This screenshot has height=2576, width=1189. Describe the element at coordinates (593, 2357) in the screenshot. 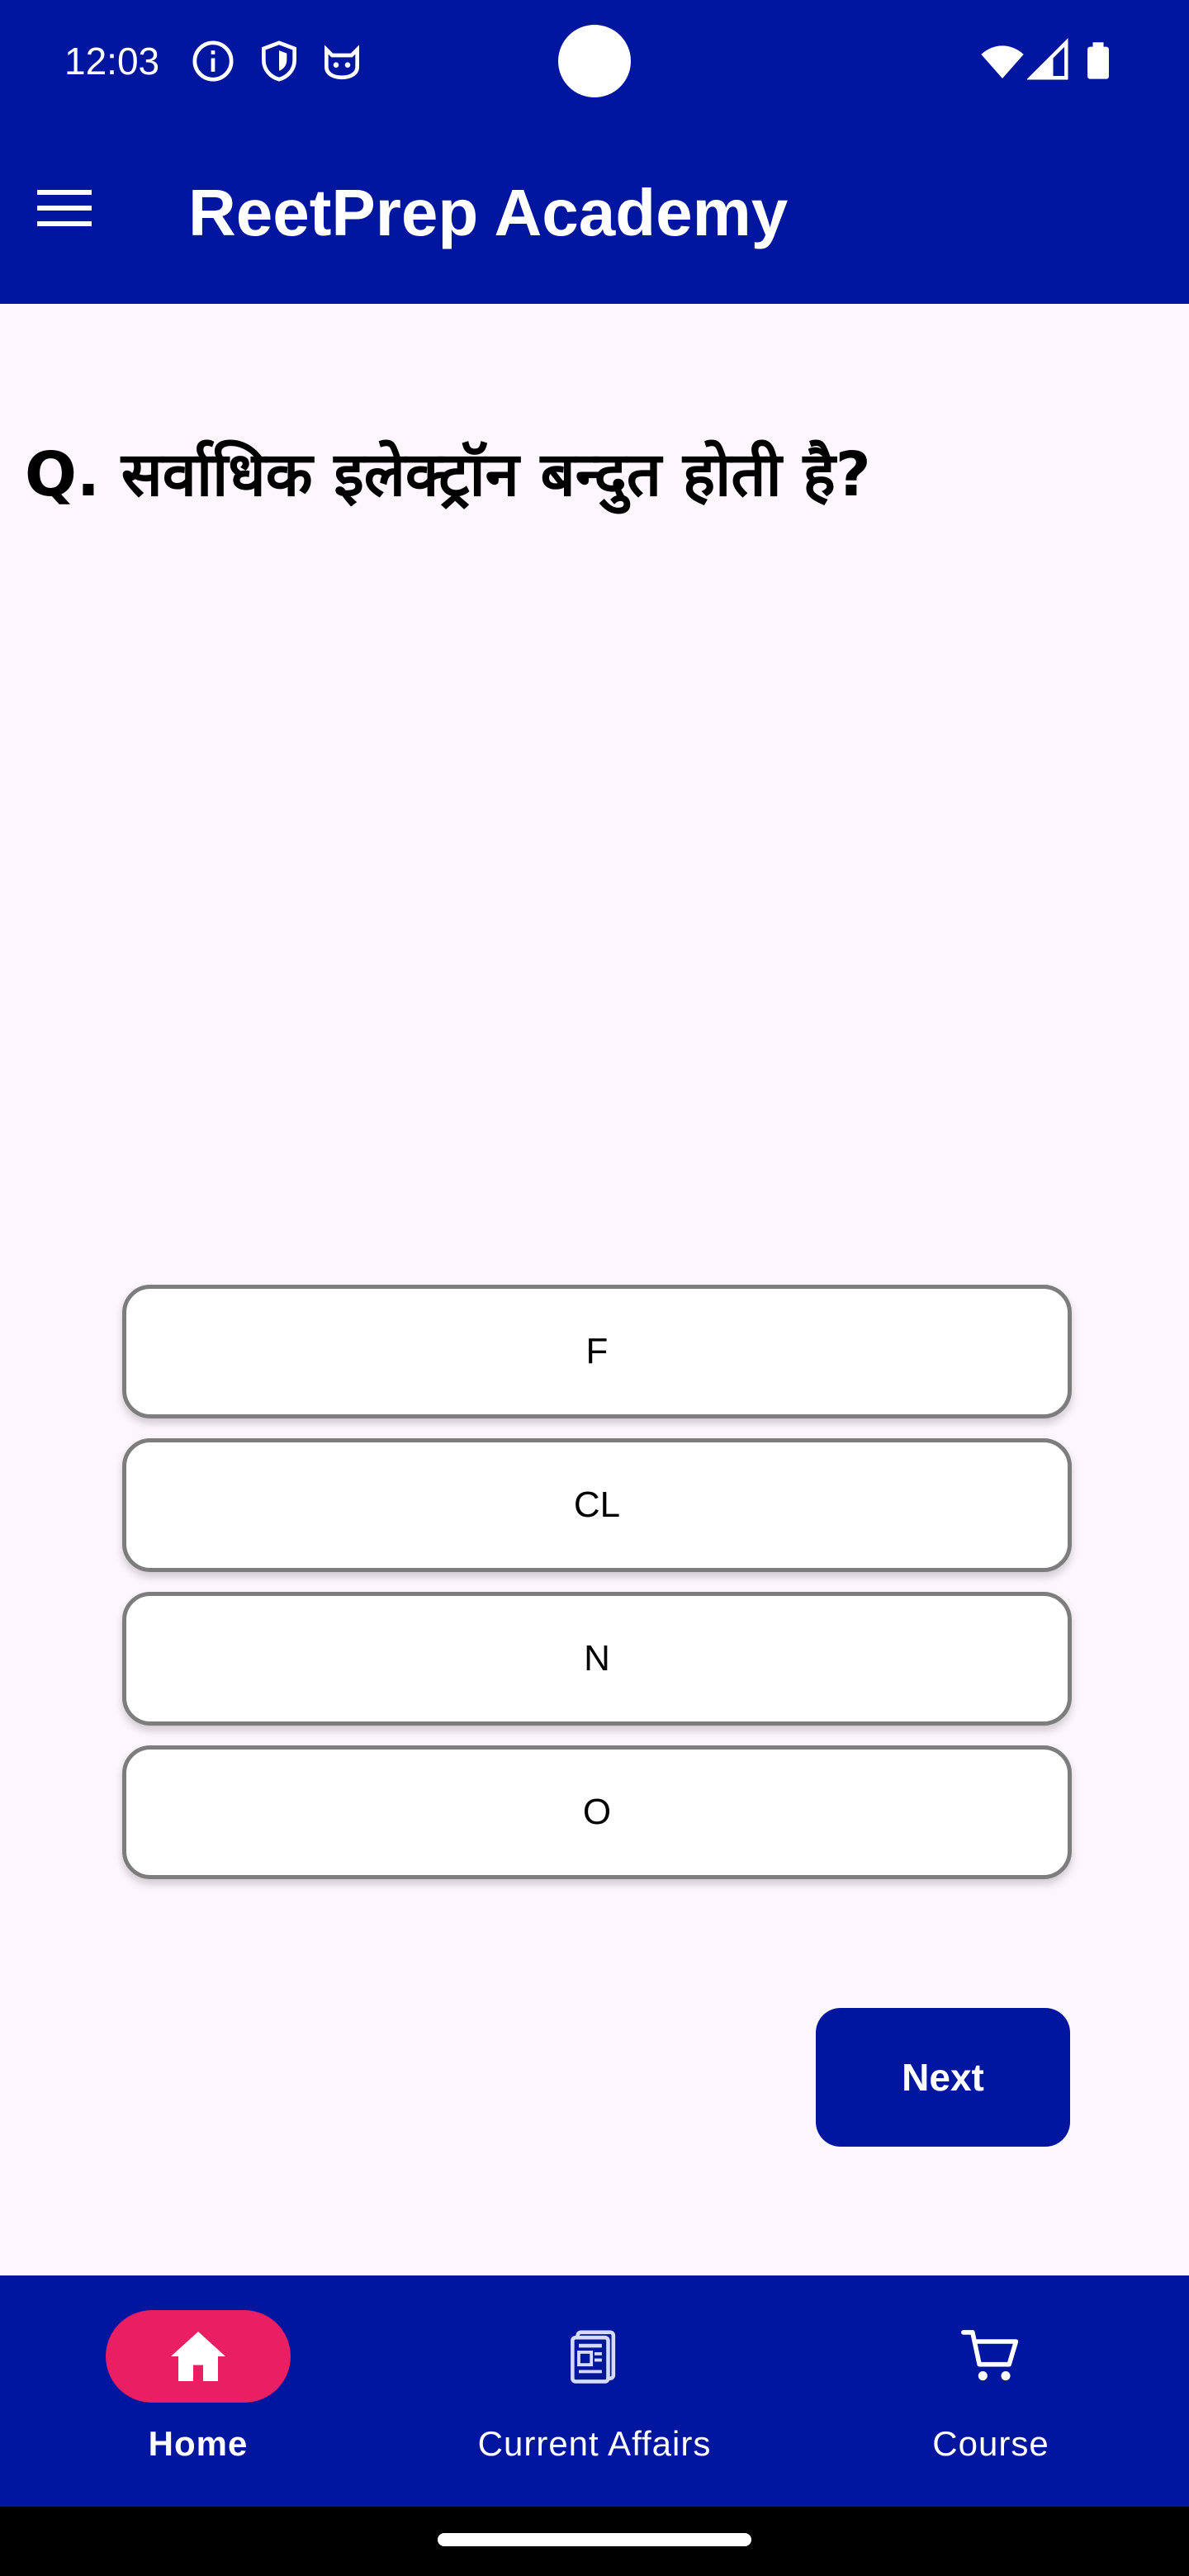

I see `newspaper-icon` at that location.